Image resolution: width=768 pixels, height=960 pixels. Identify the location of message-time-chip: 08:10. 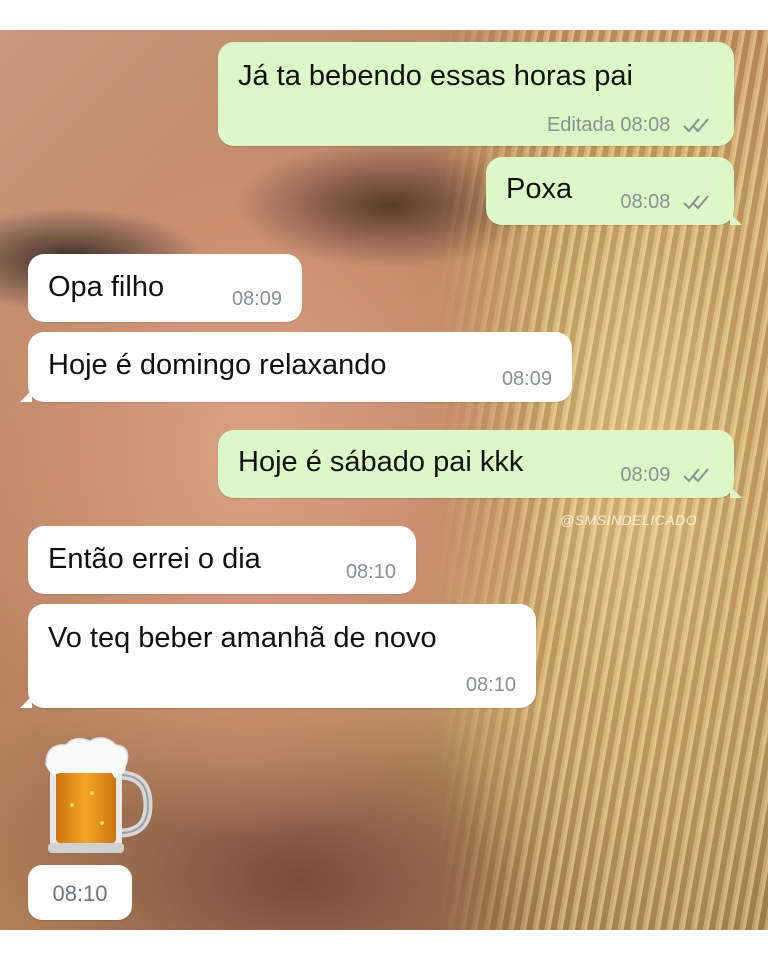
(80, 892).